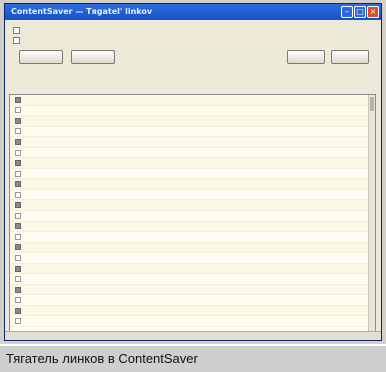  What do you see at coordinates (350, 57) in the screenshot?
I see `cancel-button` at bounding box center [350, 57].